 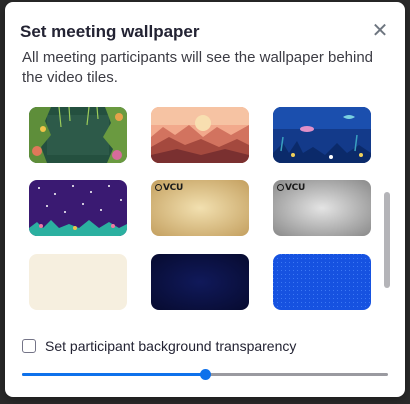 I want to click on transparency-checkbox-label: Set participant background transparency, so click(x=170, y=346).